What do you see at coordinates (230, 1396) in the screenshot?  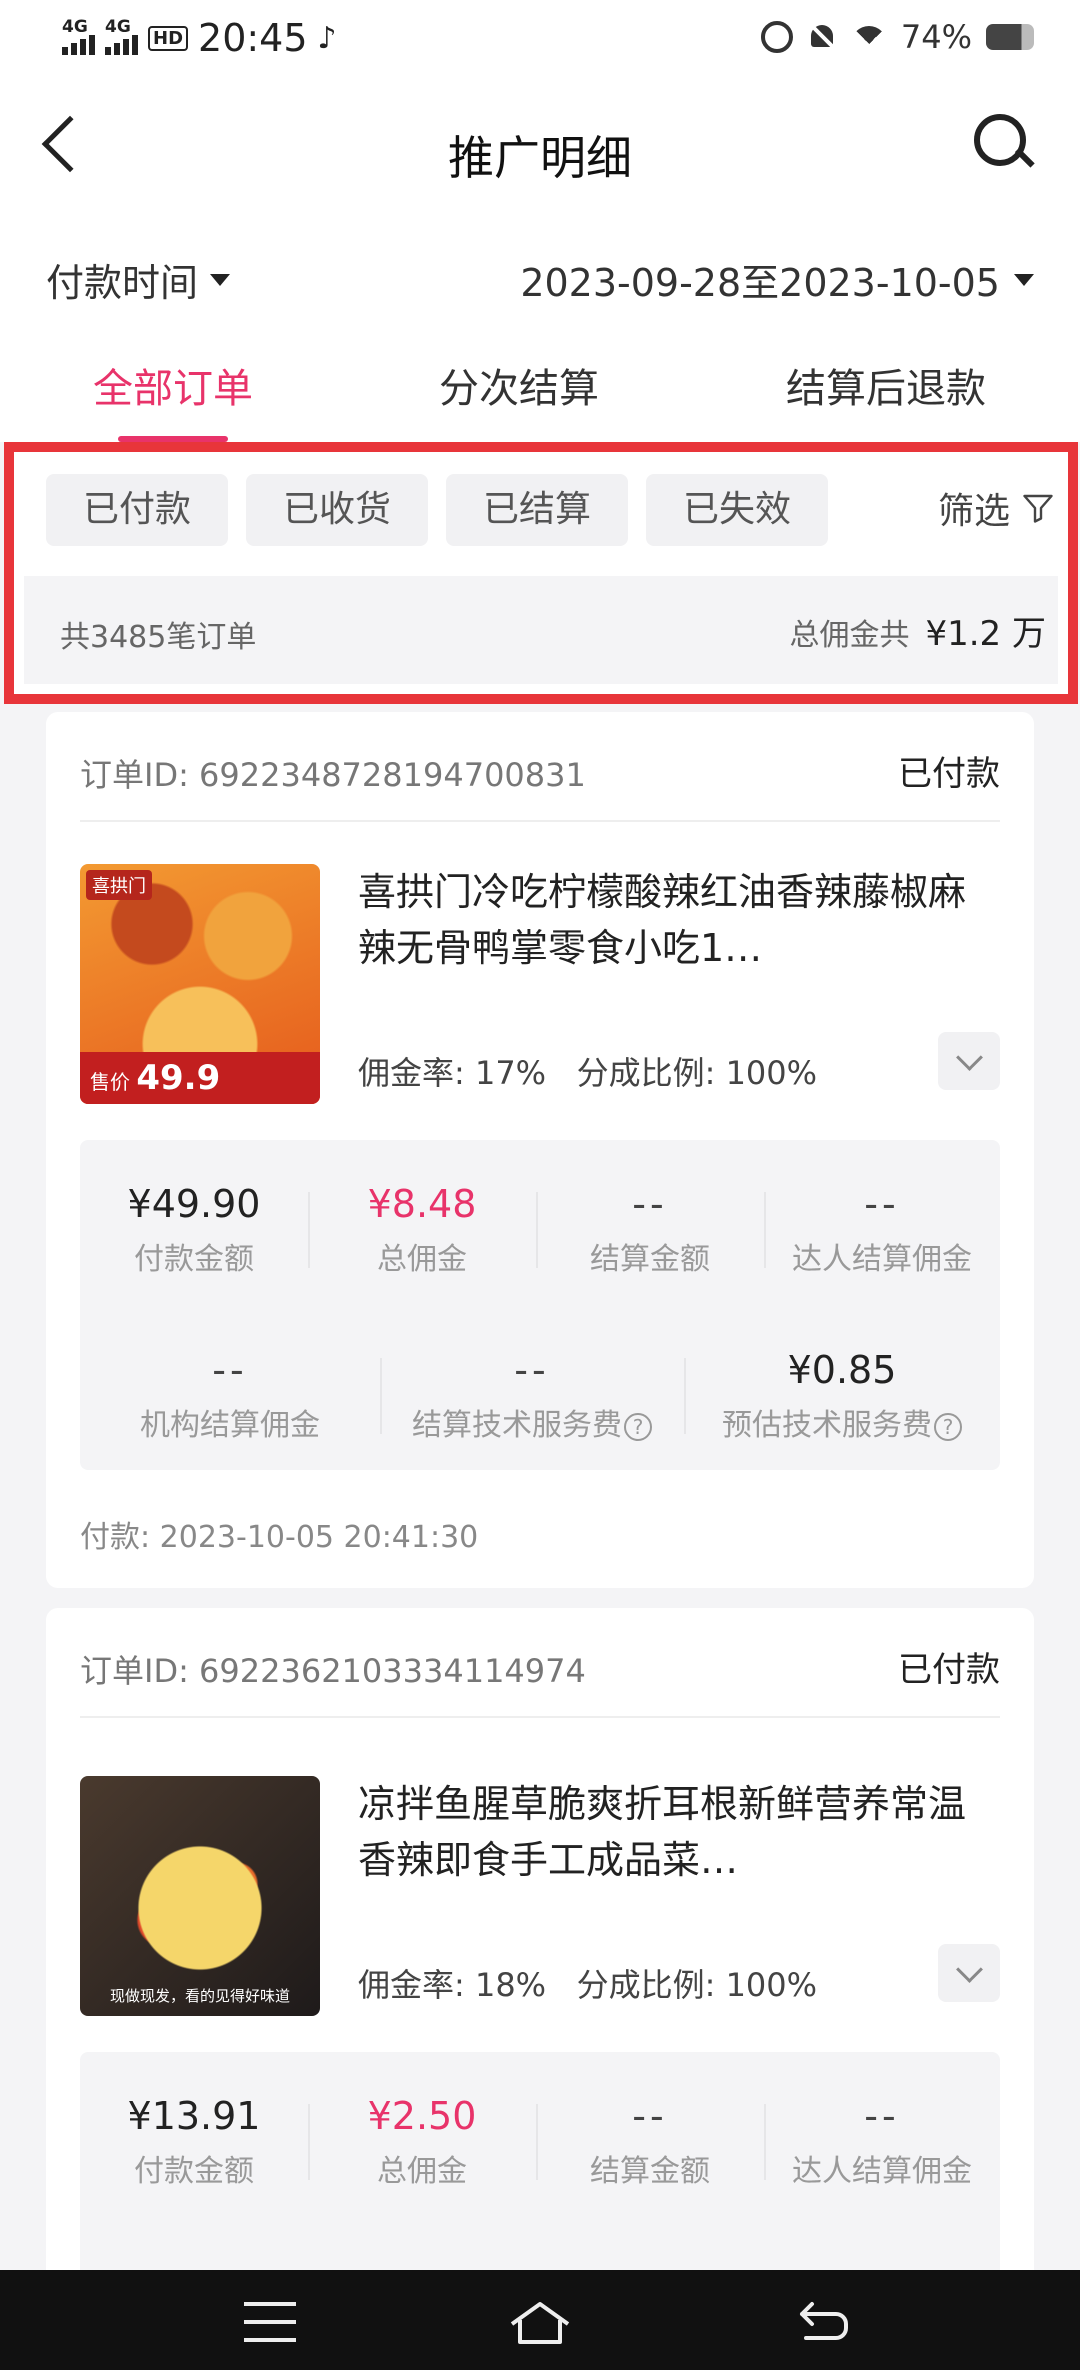 I see `stat-agency-commission: -- 机构结算佣金` at bounding box center [230, 1396].